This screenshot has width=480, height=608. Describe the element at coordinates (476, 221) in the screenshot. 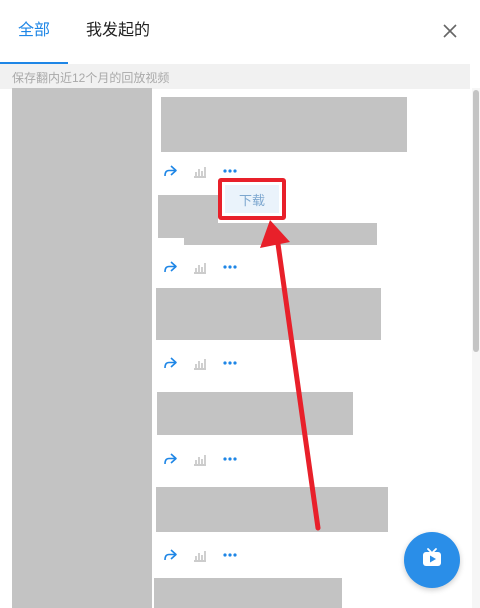

I see `scrollbar-thumb` at that location.